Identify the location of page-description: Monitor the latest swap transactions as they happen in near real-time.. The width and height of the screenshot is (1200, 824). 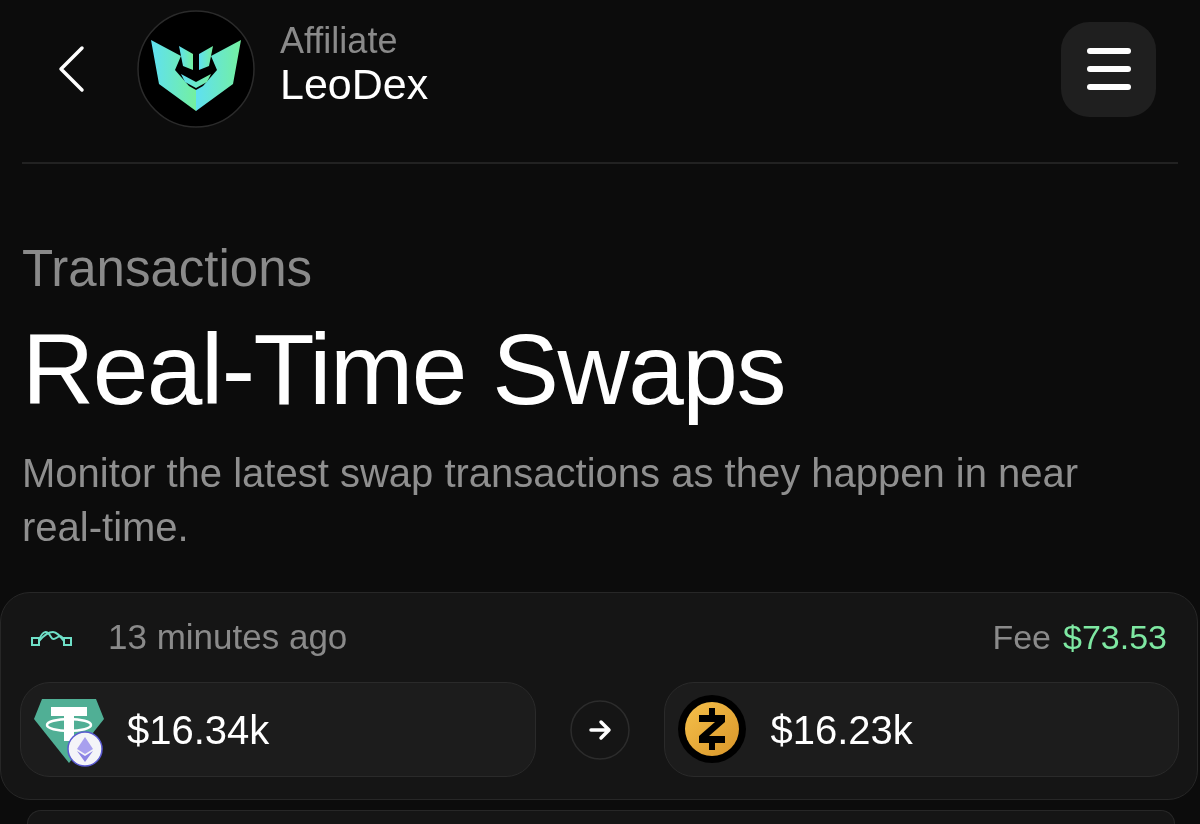
(551, 500).